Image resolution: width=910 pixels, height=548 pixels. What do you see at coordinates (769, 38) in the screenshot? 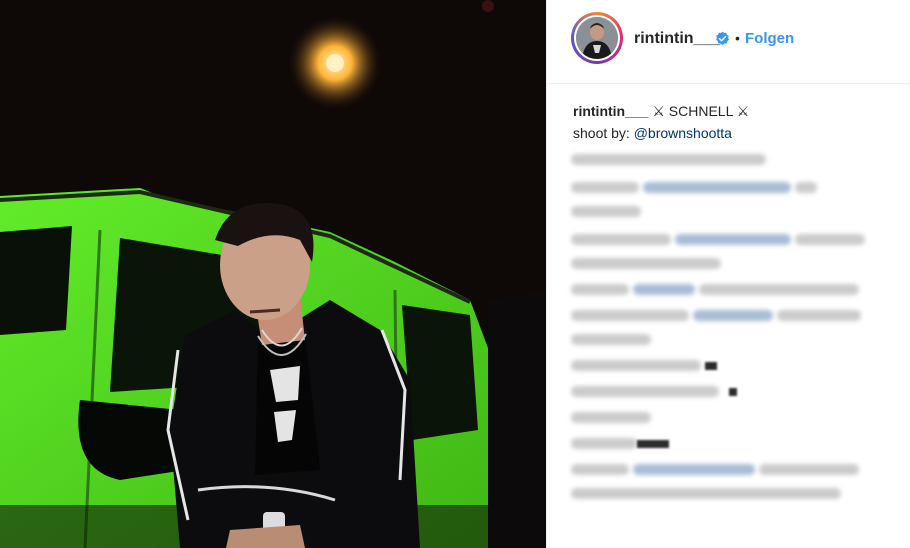
I see `follow-button: Folgen` at bounding box center [769, 38].